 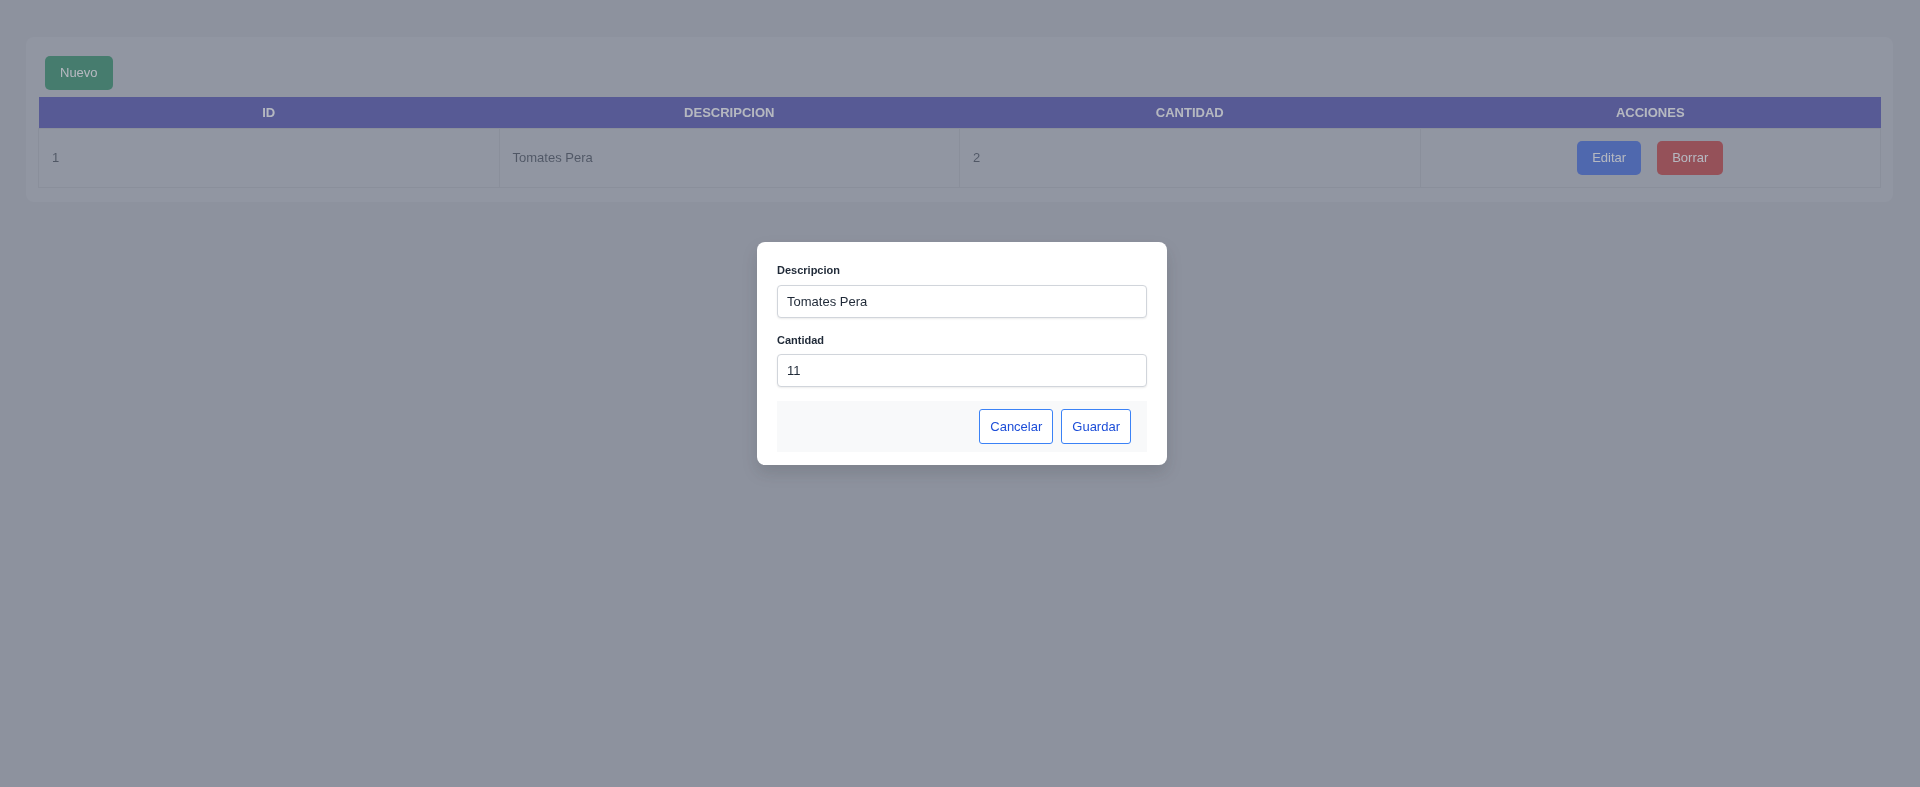 I want to click on table-cell: 1, so click(x=268, y=158).